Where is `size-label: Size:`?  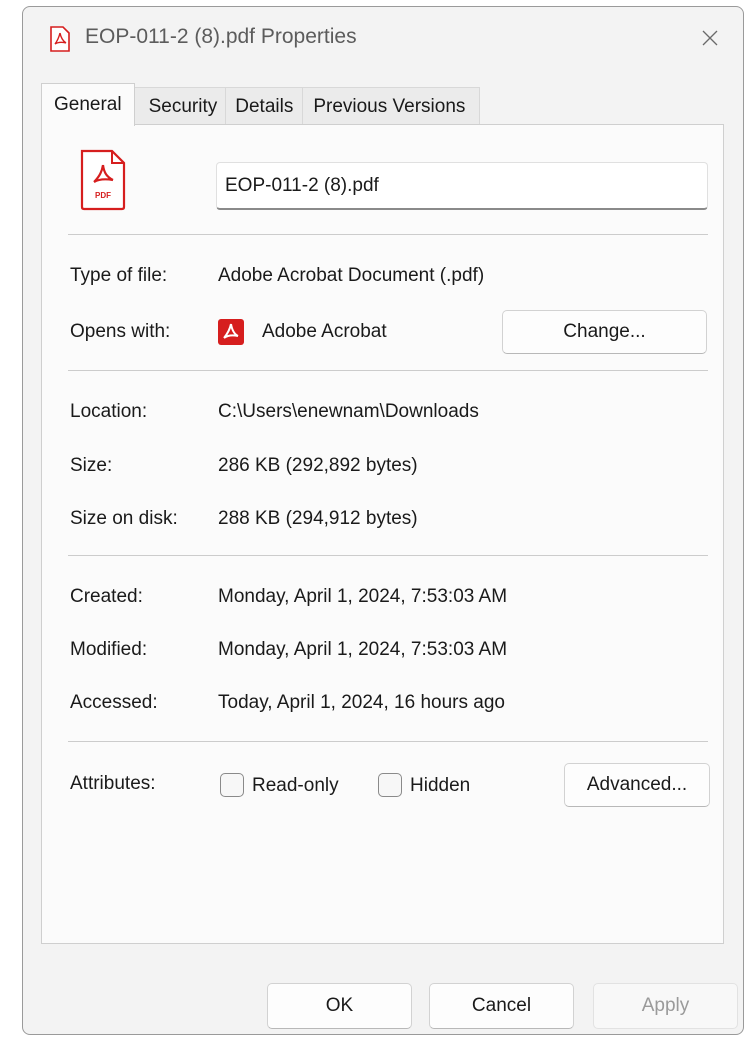 size-label: Size: is located at coordinates (91, 465).